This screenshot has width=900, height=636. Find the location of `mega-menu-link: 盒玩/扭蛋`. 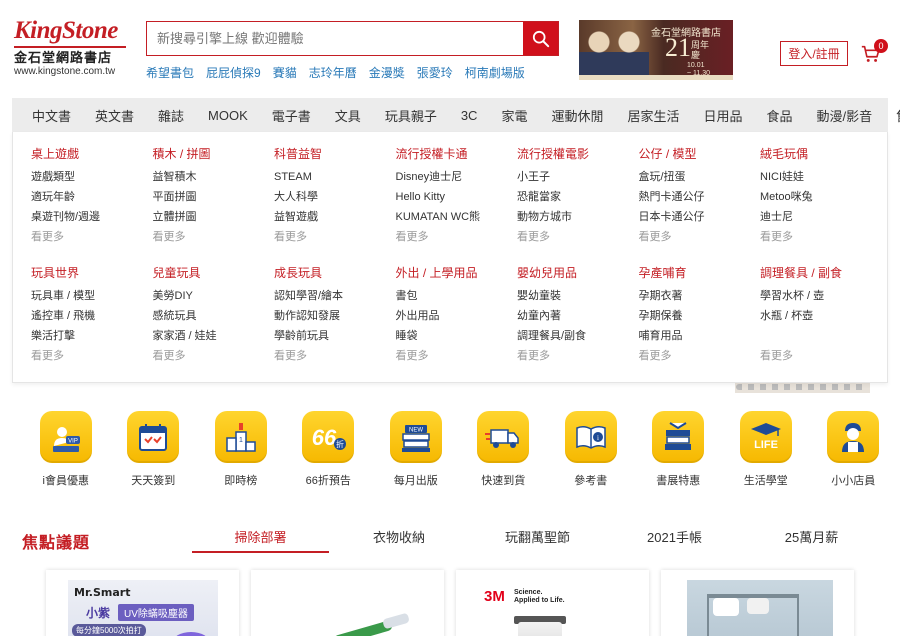

mega-menu-link: 盒玩/扭蛋 is located at coordinates (700, 177).